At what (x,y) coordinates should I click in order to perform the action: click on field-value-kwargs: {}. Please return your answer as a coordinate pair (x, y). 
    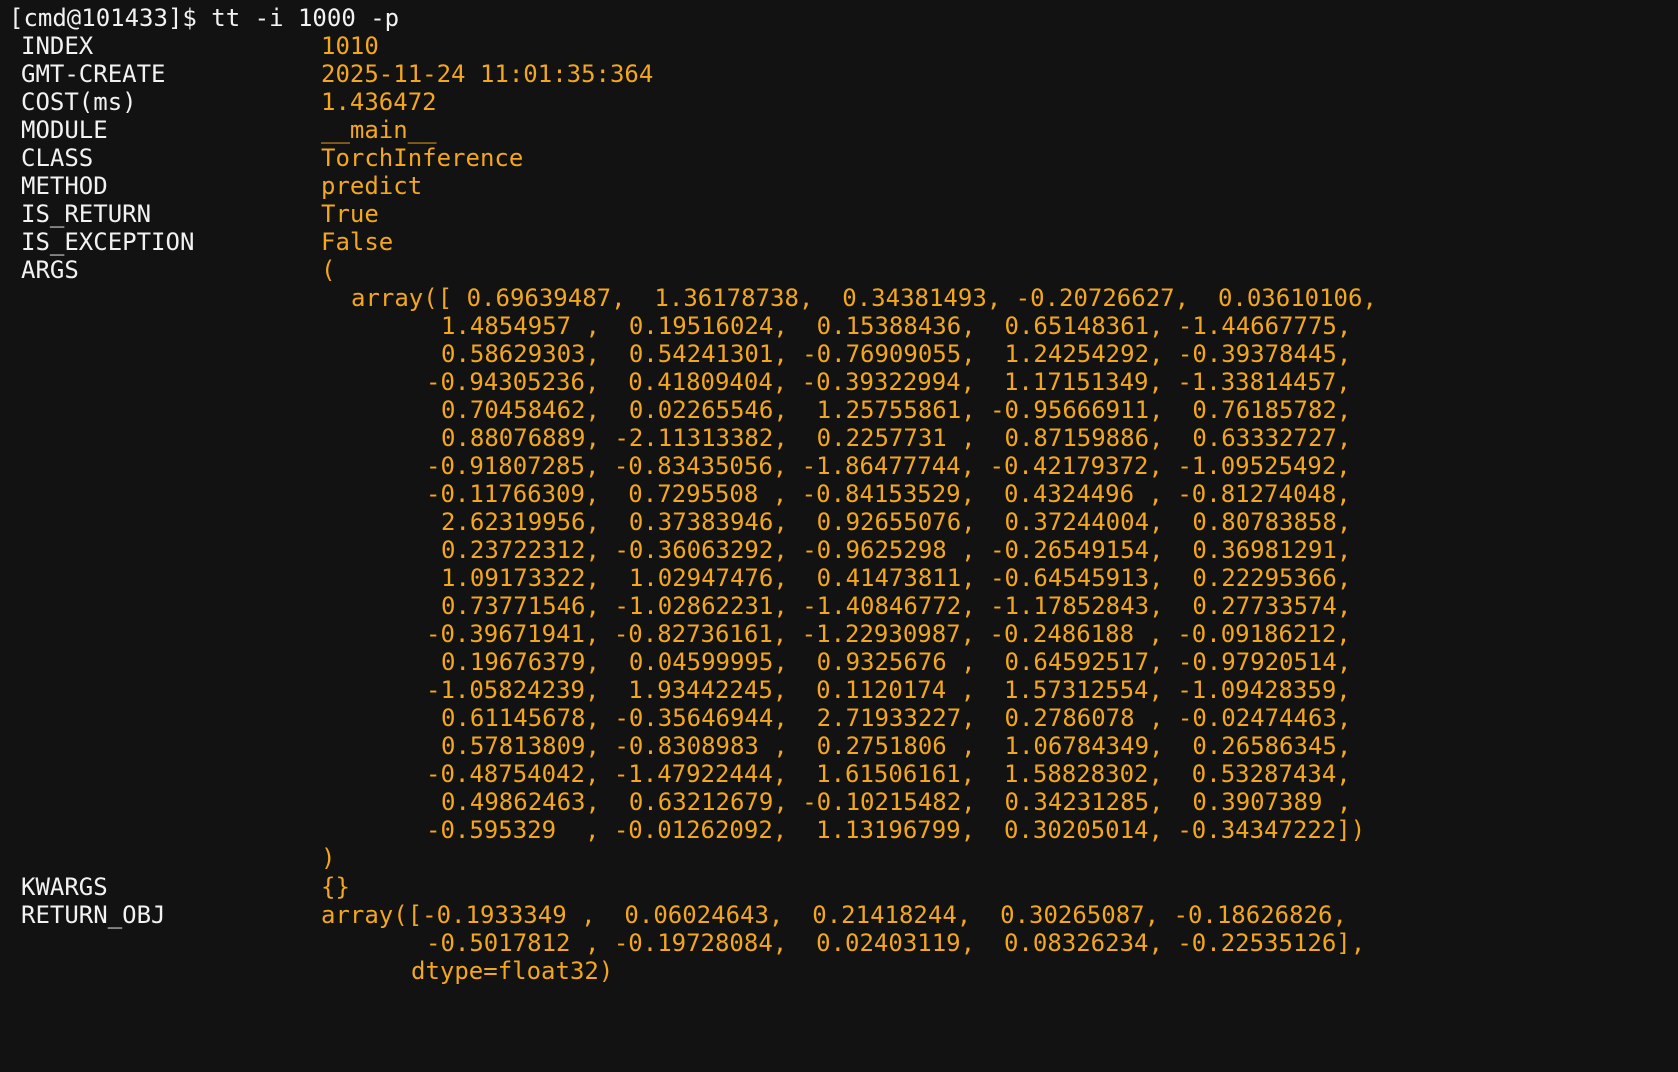
    Looking at the image, I should click on (335, 887).